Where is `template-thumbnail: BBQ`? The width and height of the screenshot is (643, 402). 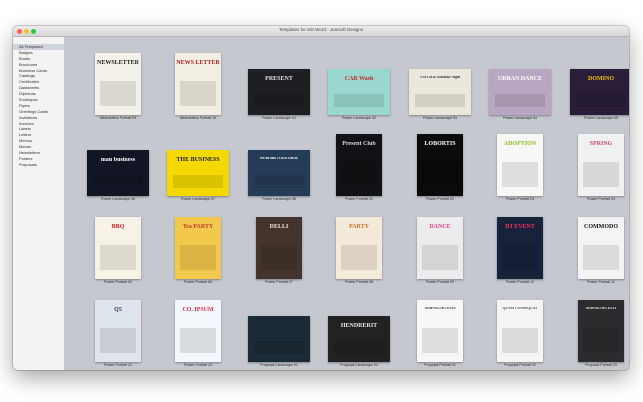 template-thumbnail: BBQ is located at coordinates (118, 248).